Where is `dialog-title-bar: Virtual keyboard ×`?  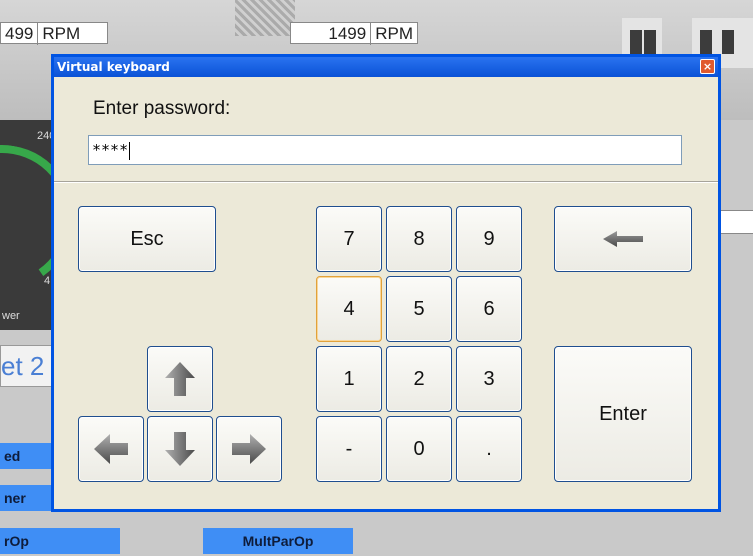 dialog-title-bar: Virtual keyboard × is located at coordinates (386, 67).